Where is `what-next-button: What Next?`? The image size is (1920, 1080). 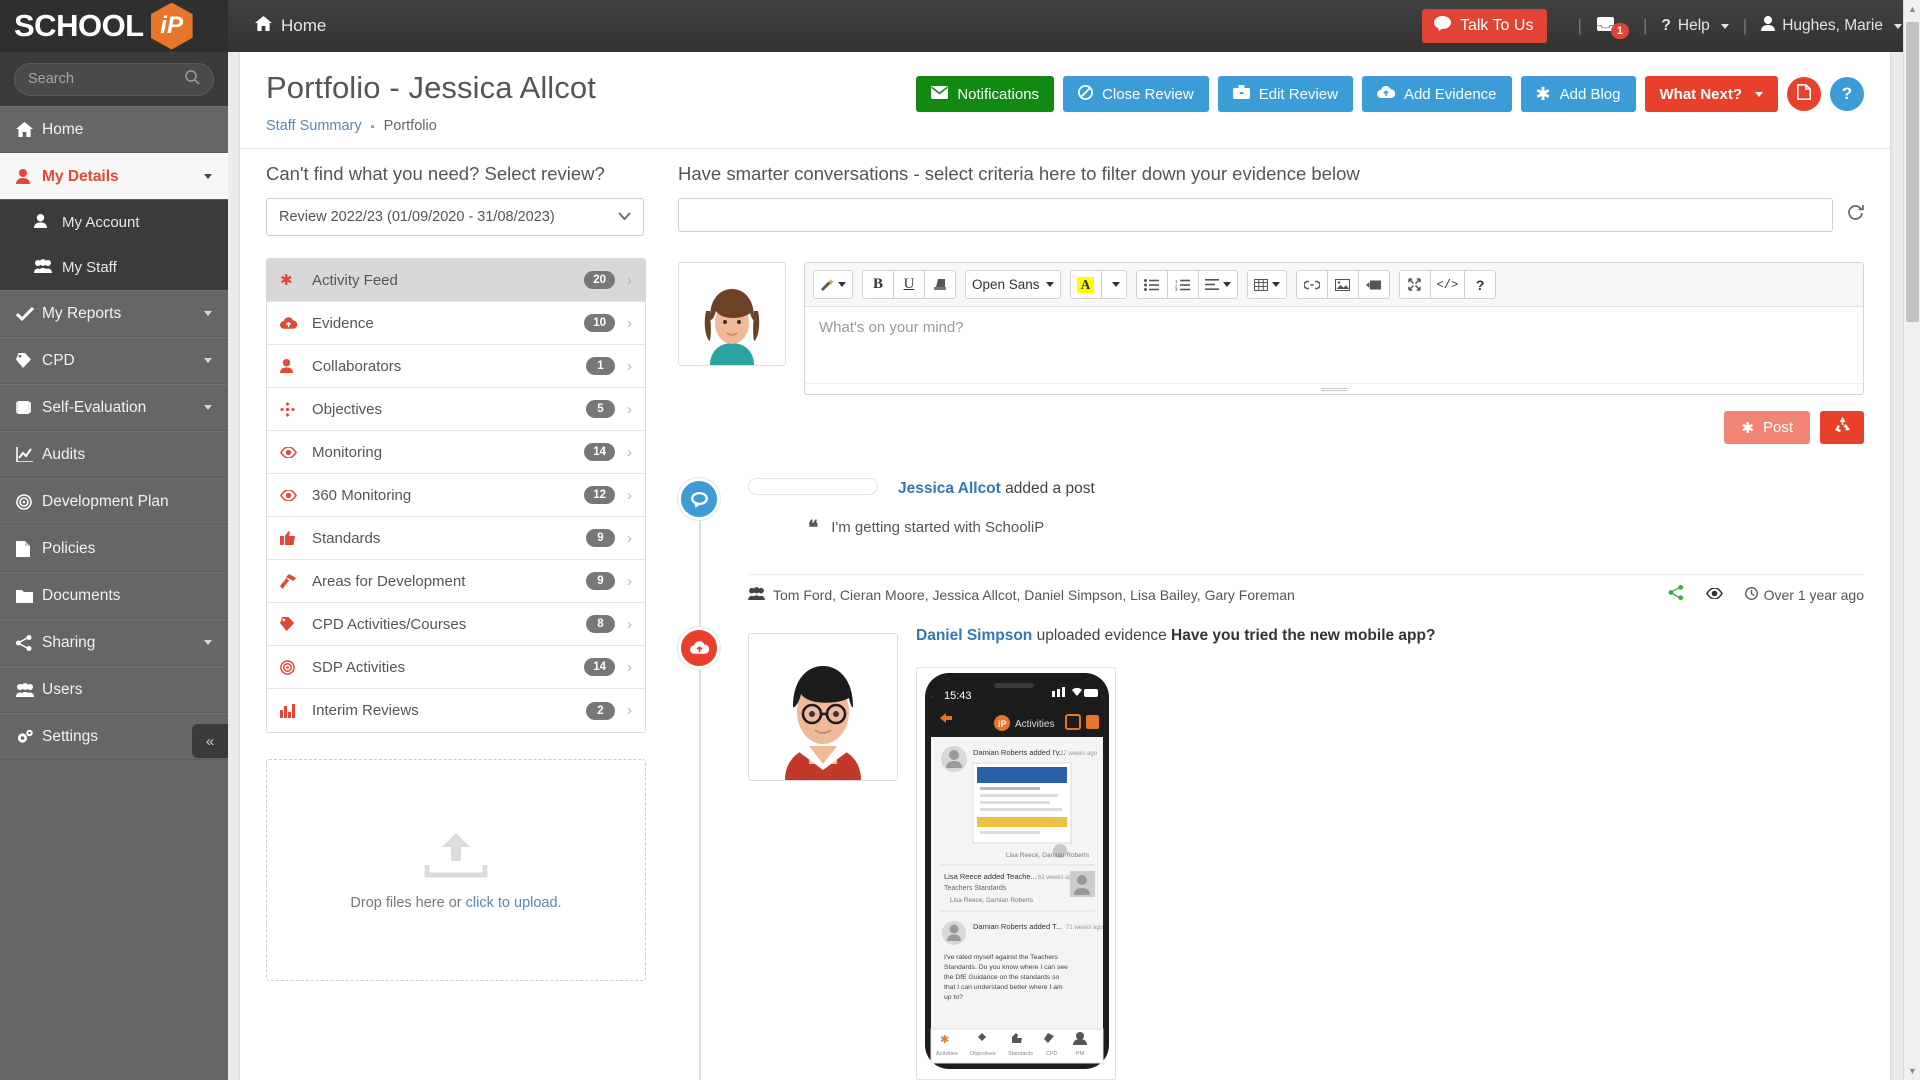
what-next-button: What Next? is located at coordinates (1711, 94).